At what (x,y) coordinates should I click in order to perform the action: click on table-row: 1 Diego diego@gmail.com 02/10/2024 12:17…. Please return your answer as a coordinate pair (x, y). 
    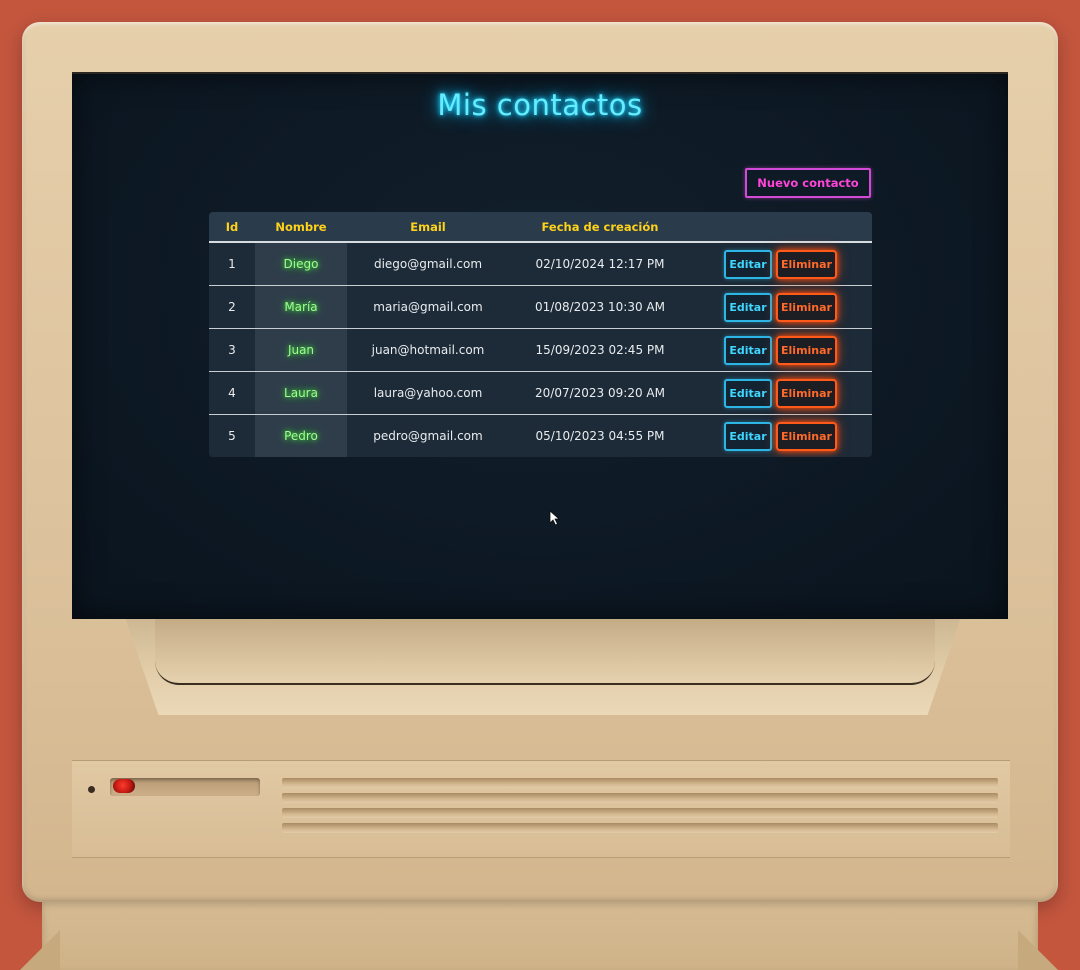
    Looking at the image, I should click on (540, 264).